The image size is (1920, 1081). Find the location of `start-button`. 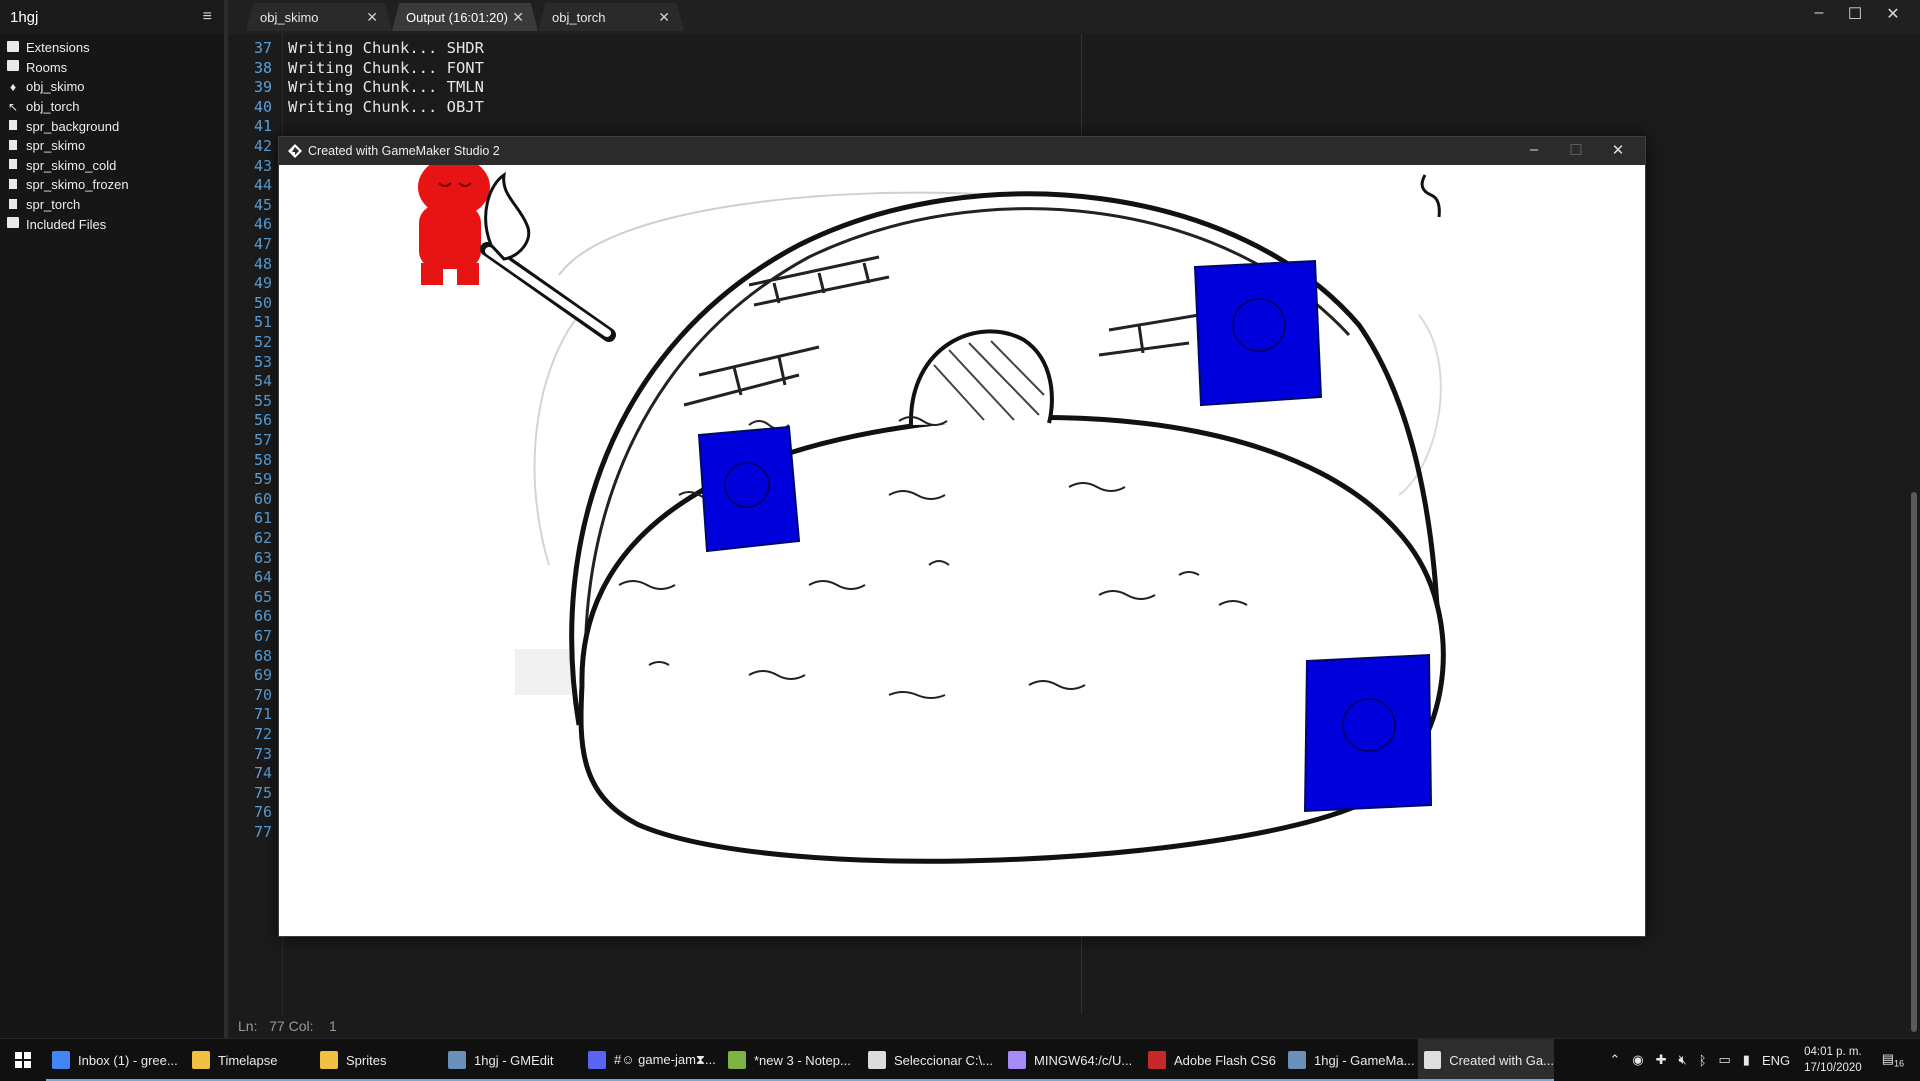

start-button is located at coordinates (23, 1060).